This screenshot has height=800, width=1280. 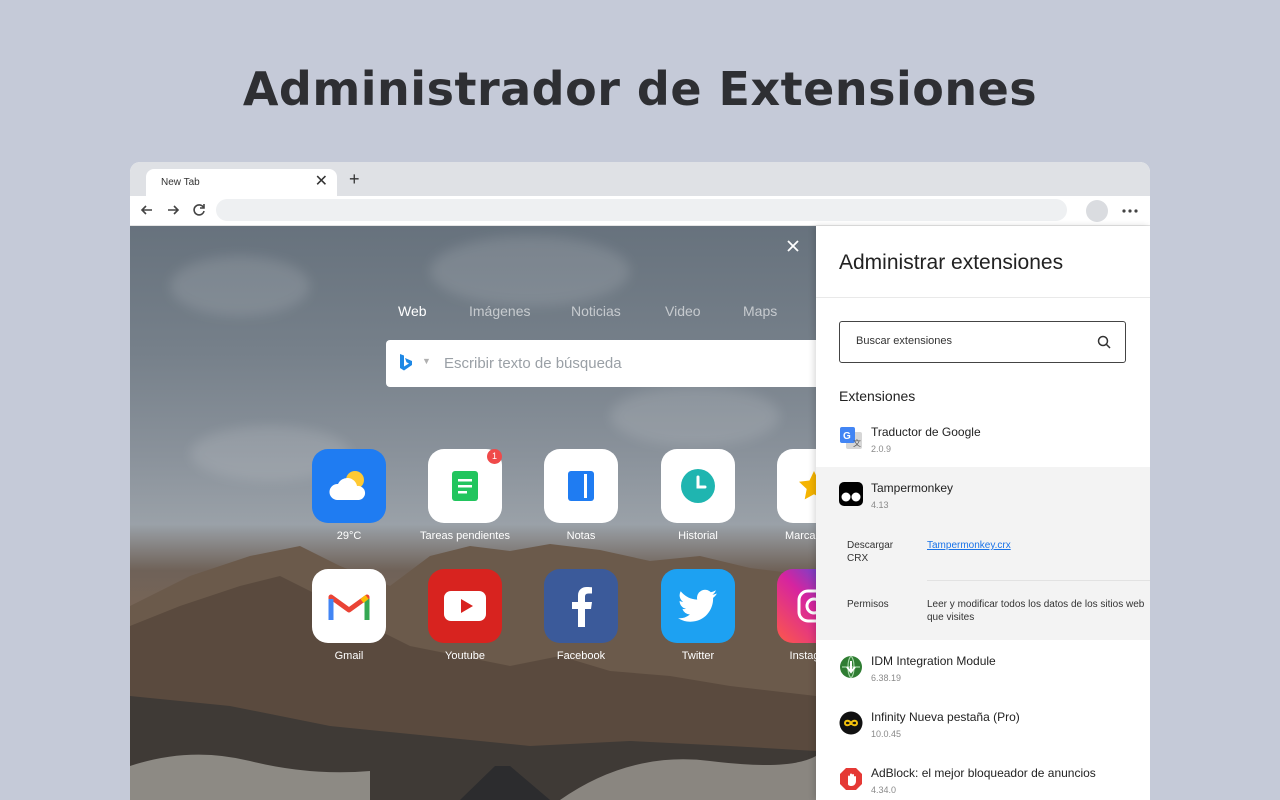 What do you see at coordinates (933, 661) in the screenshot?
I see `extension-name: IDM Integration Module` at bounding box center [933, 661].